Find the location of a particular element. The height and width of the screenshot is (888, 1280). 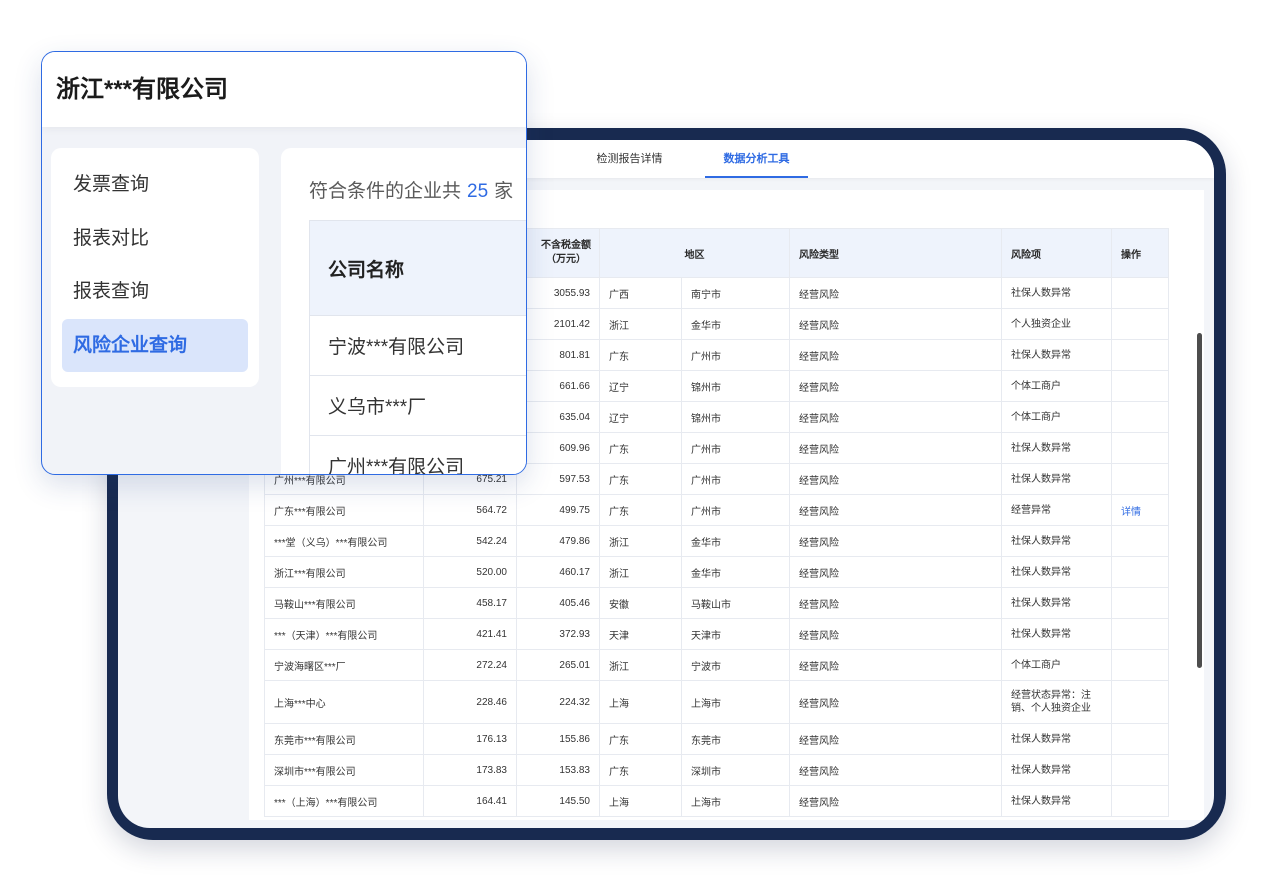

city-cell: 东莞市 is located at coordinates (735, 739).